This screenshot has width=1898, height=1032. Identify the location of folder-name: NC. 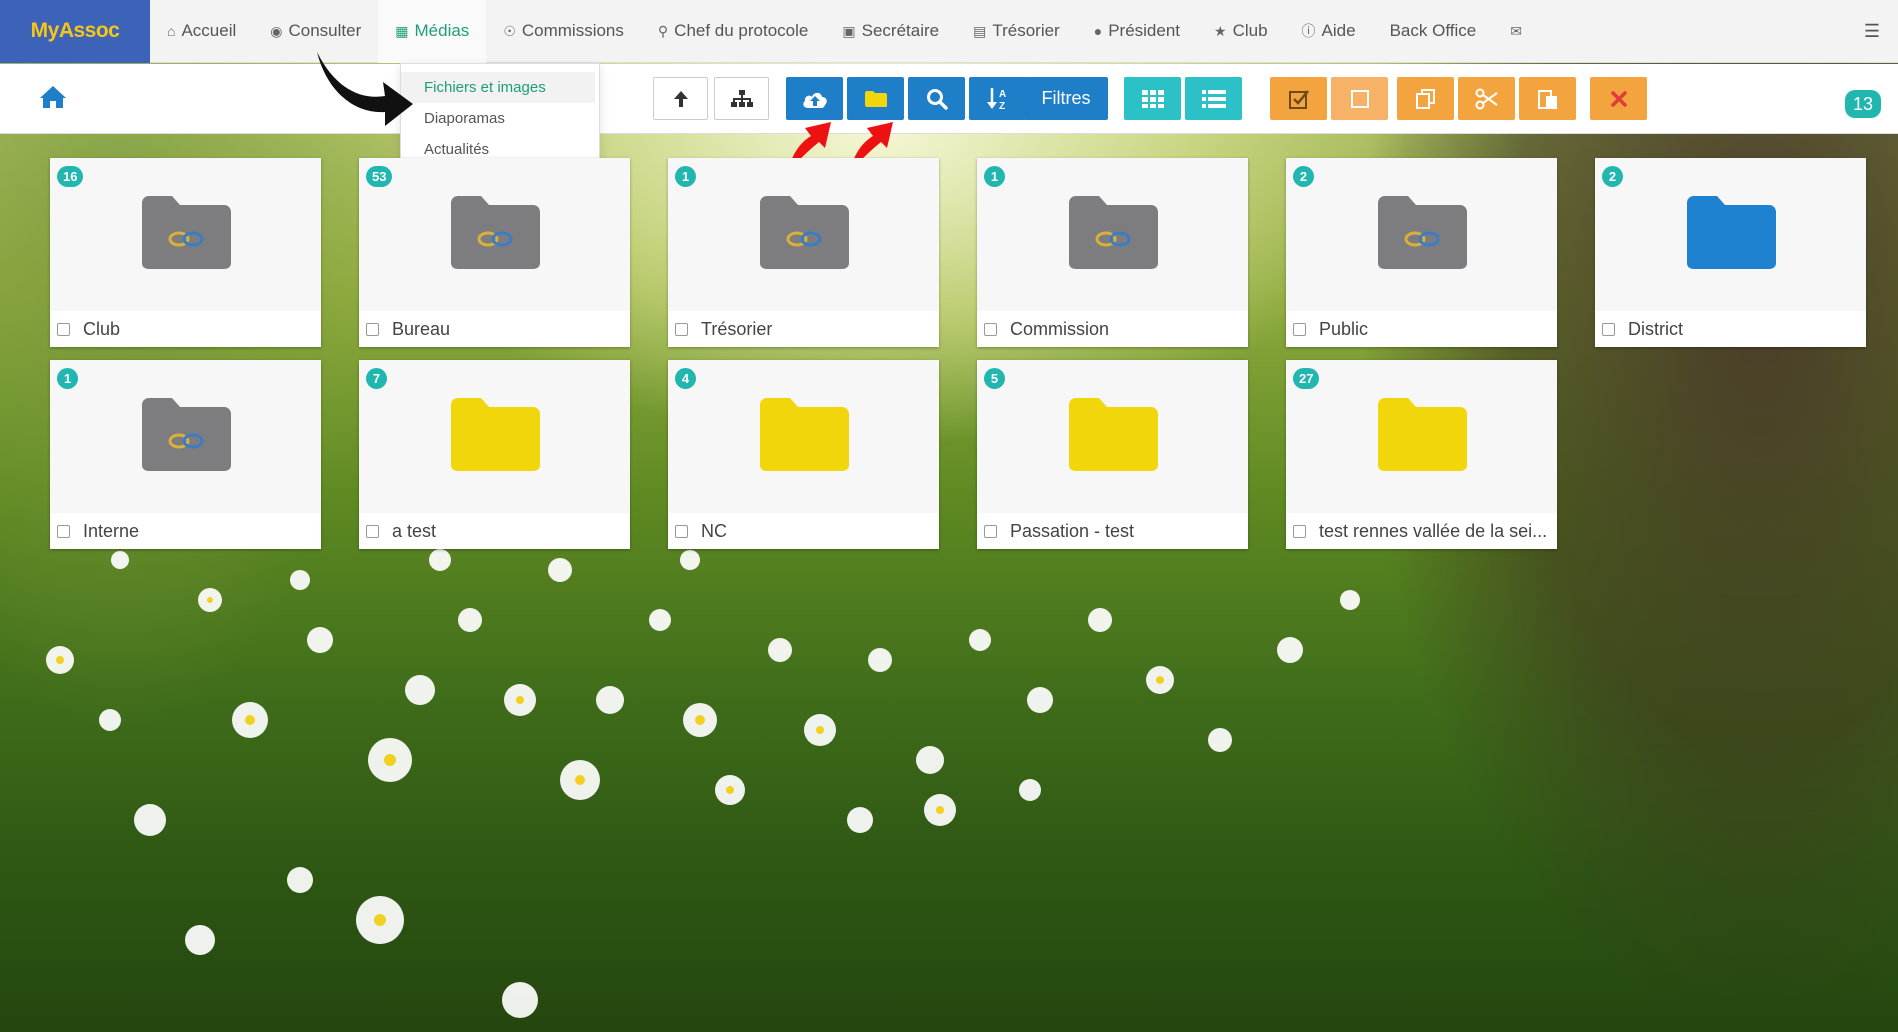
(714, 530).